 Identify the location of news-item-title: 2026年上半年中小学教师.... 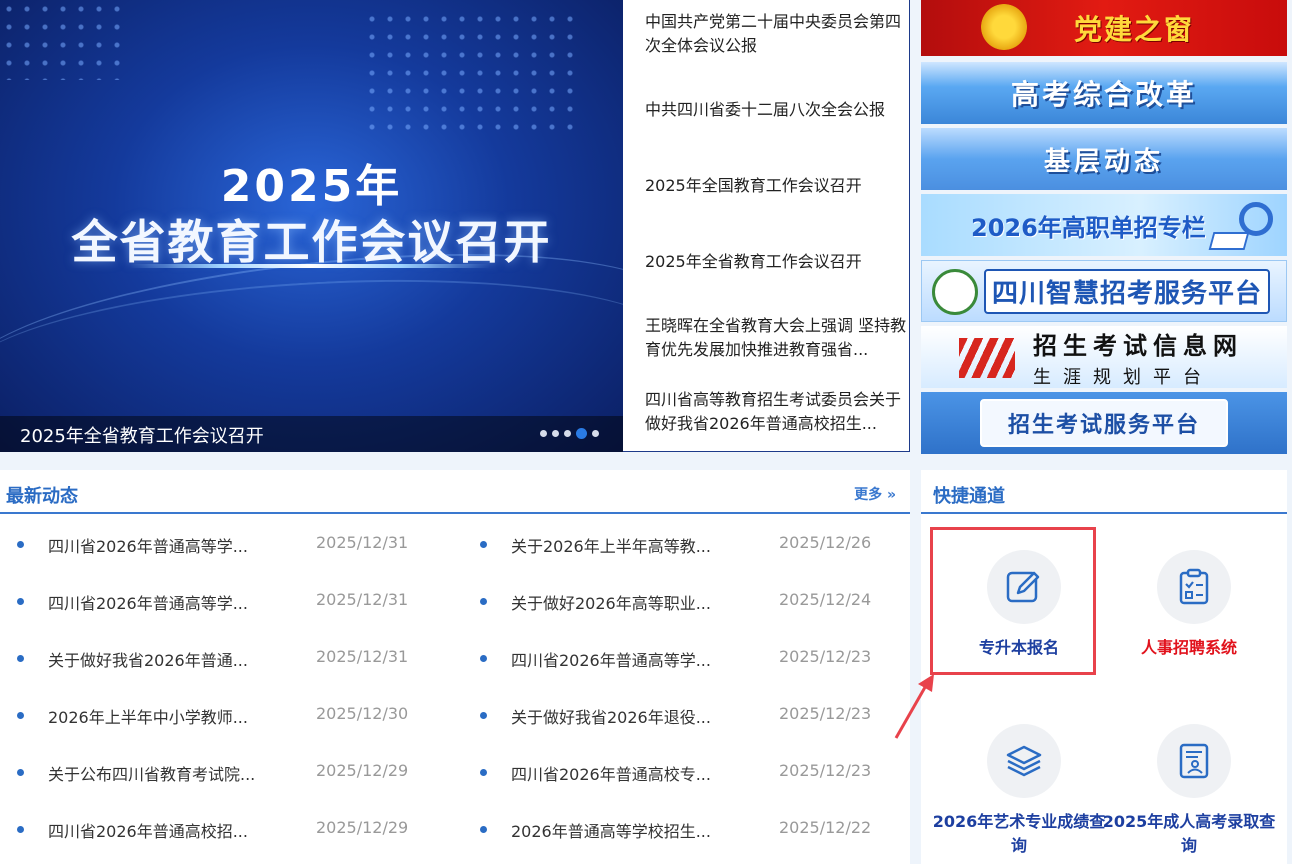
(163, 716).